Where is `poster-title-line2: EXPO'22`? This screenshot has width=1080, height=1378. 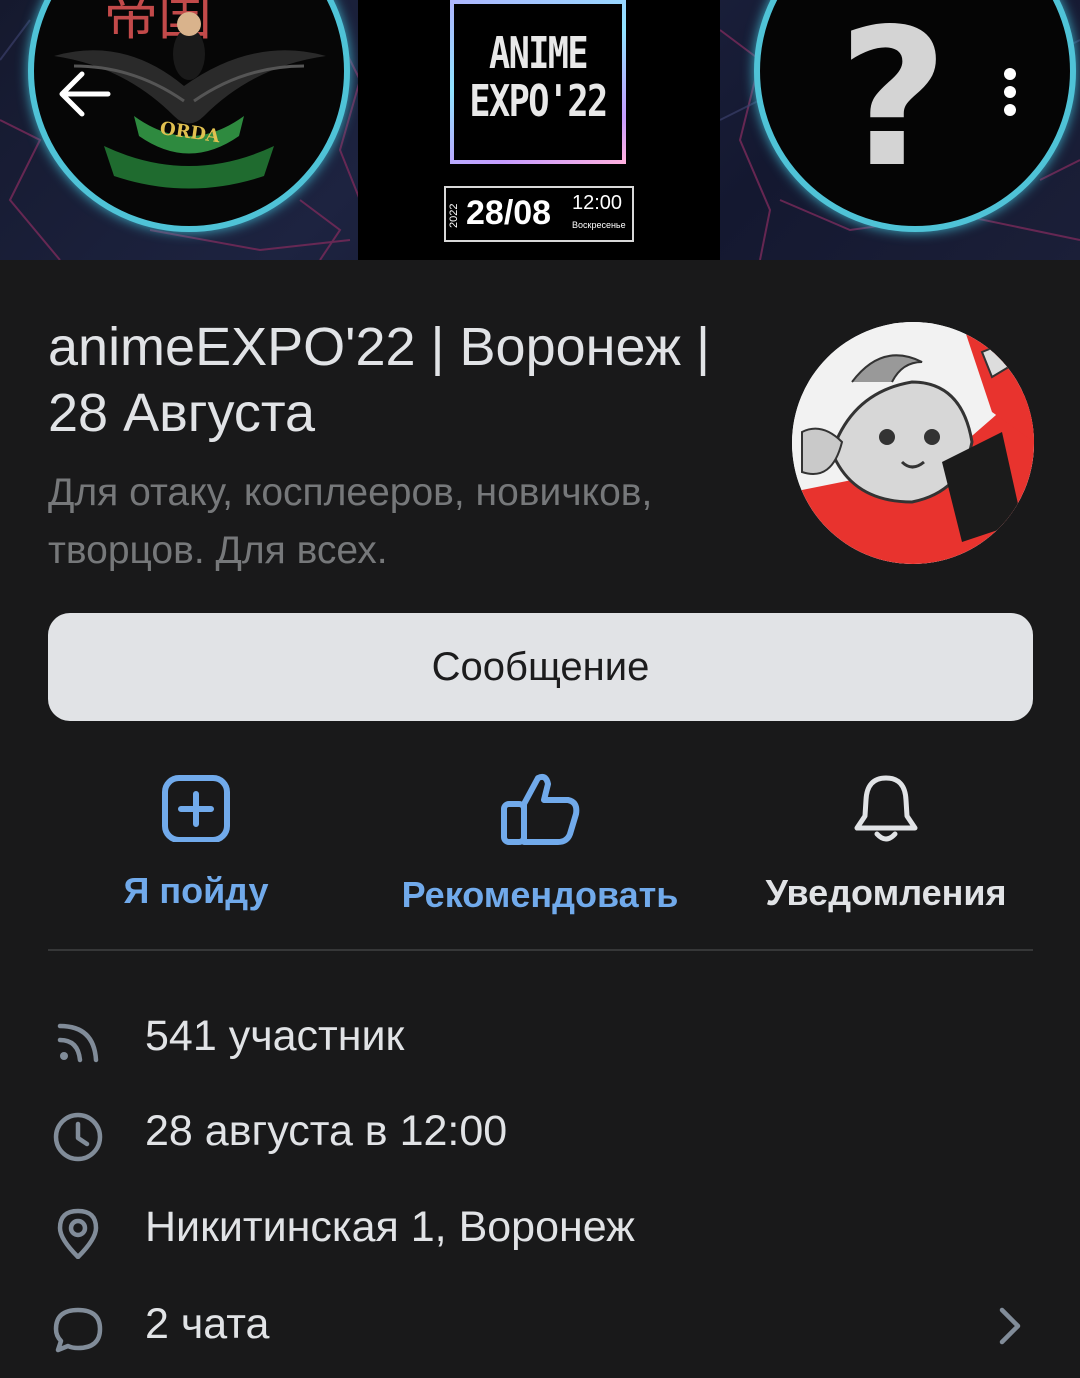 poster-title-line2: EXPO'22 is located at coordinates (538, 101).